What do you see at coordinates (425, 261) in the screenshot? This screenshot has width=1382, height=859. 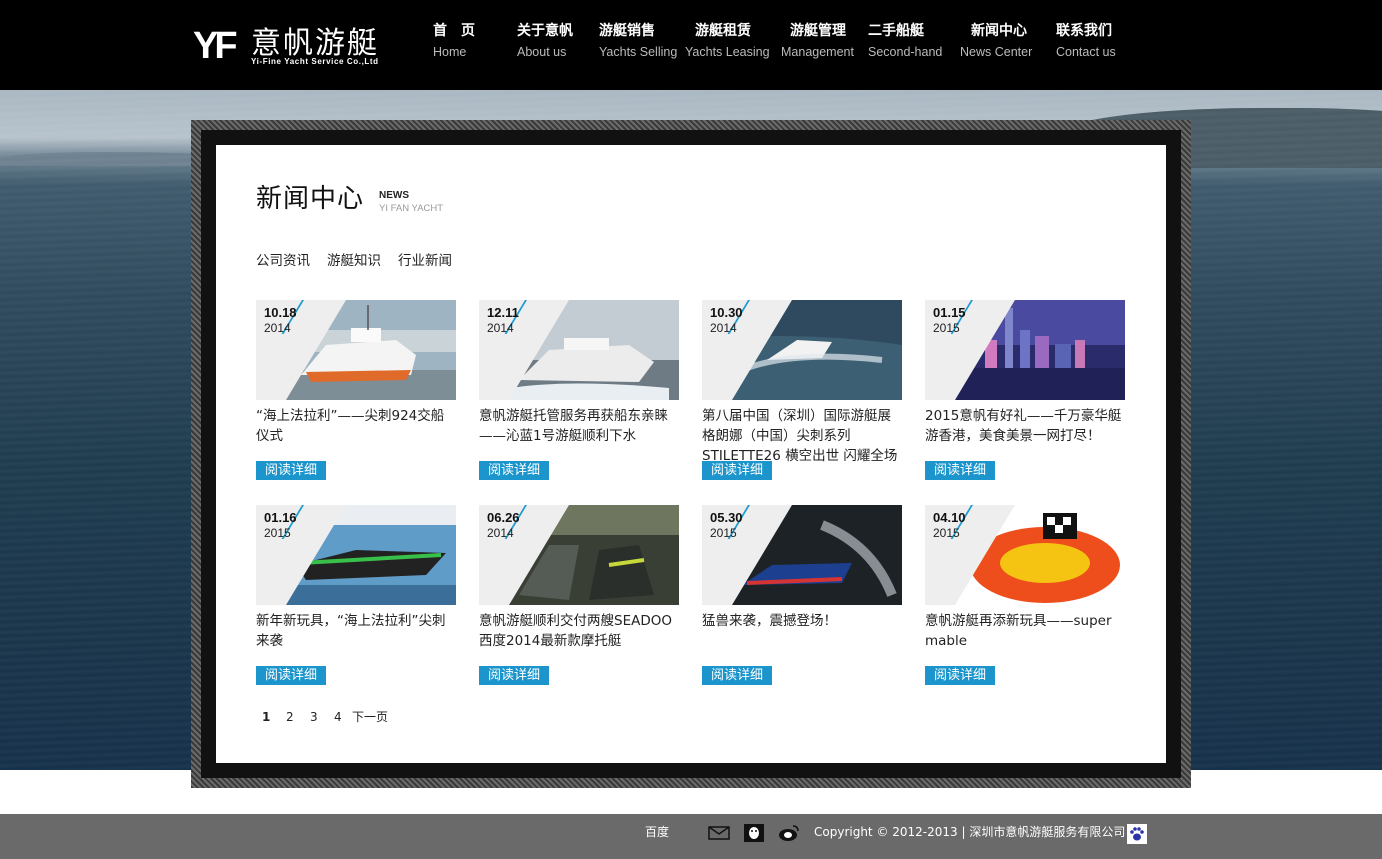 I see `category-industry-news: 行业新闻` at bounding box center [425, 261].